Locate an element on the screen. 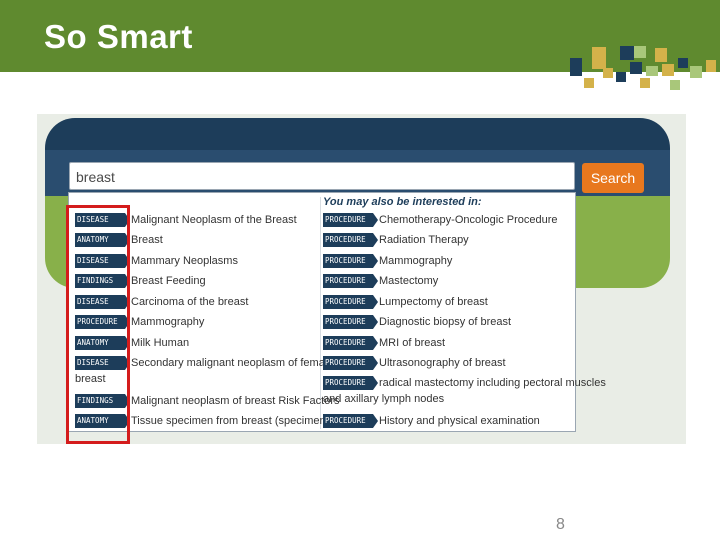 Image resolution: width=720 pixels, height=540 pixels. slide-title: So Smart is located at coordinates (118, 36).